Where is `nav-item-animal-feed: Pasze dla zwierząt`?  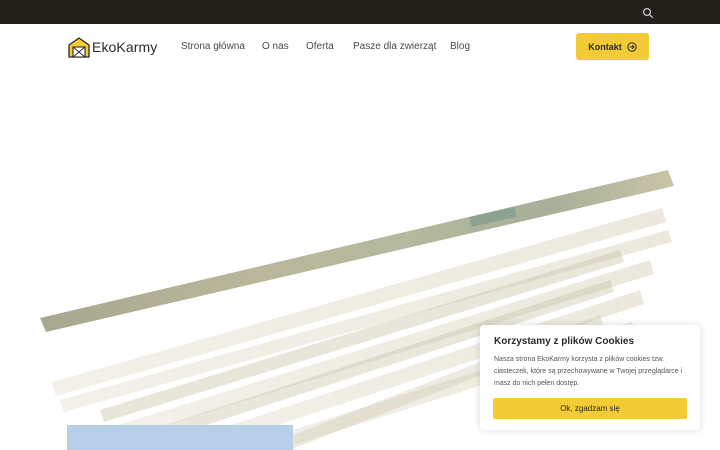
nav-item-animal-feed: Pasze dla zwierząt is located at coordinates (394, 46).